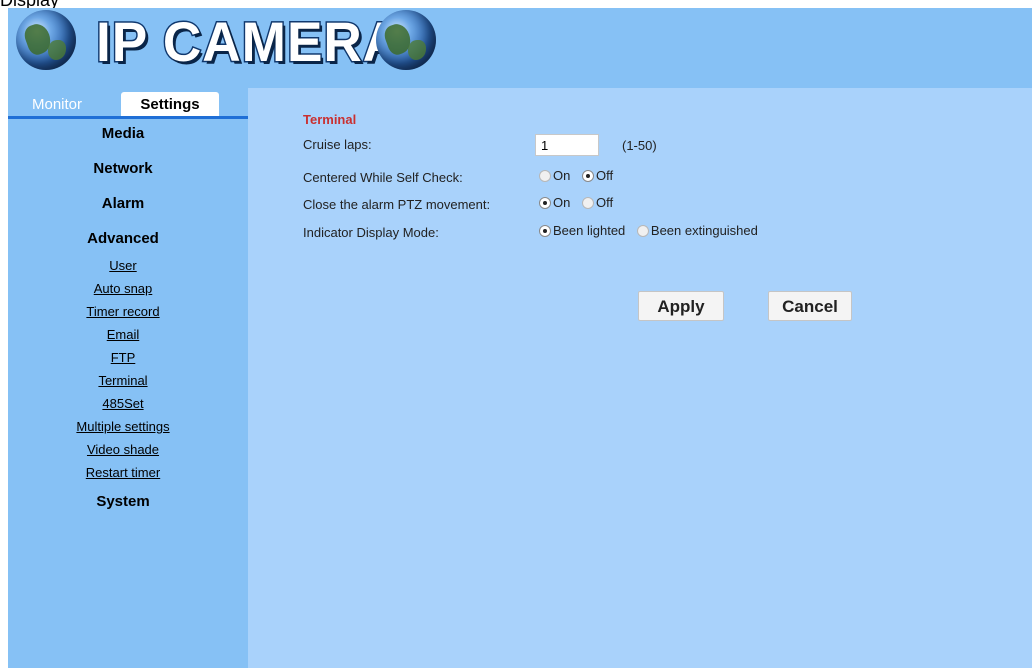  I want to click on link-restart-timer: Restart timer, so click(123, 472).